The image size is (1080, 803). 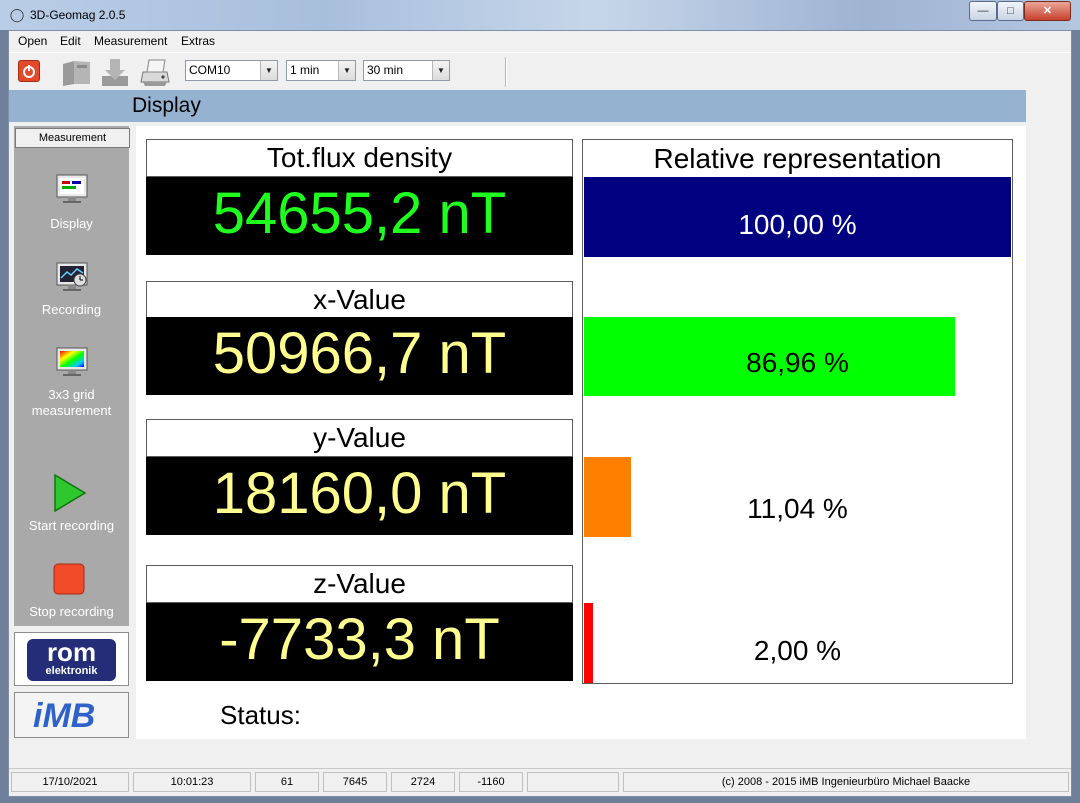 What do you see at coordinates (198, 41) in the screenshot?
I see `menu-extras: Extras` at bounding box center [198, 41].